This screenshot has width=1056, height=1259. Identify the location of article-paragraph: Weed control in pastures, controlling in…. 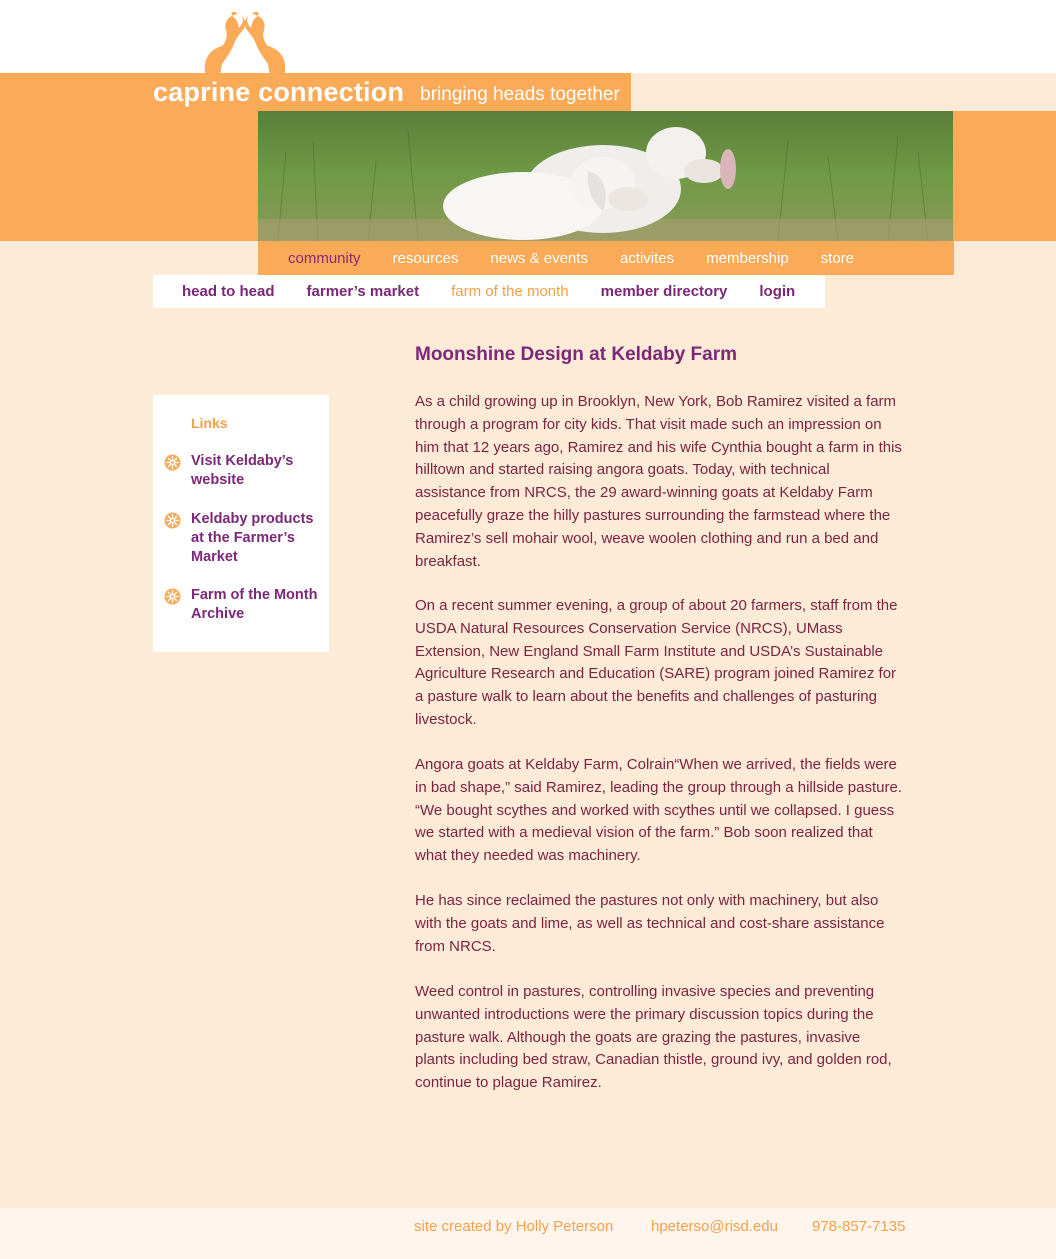
(653, 1037).